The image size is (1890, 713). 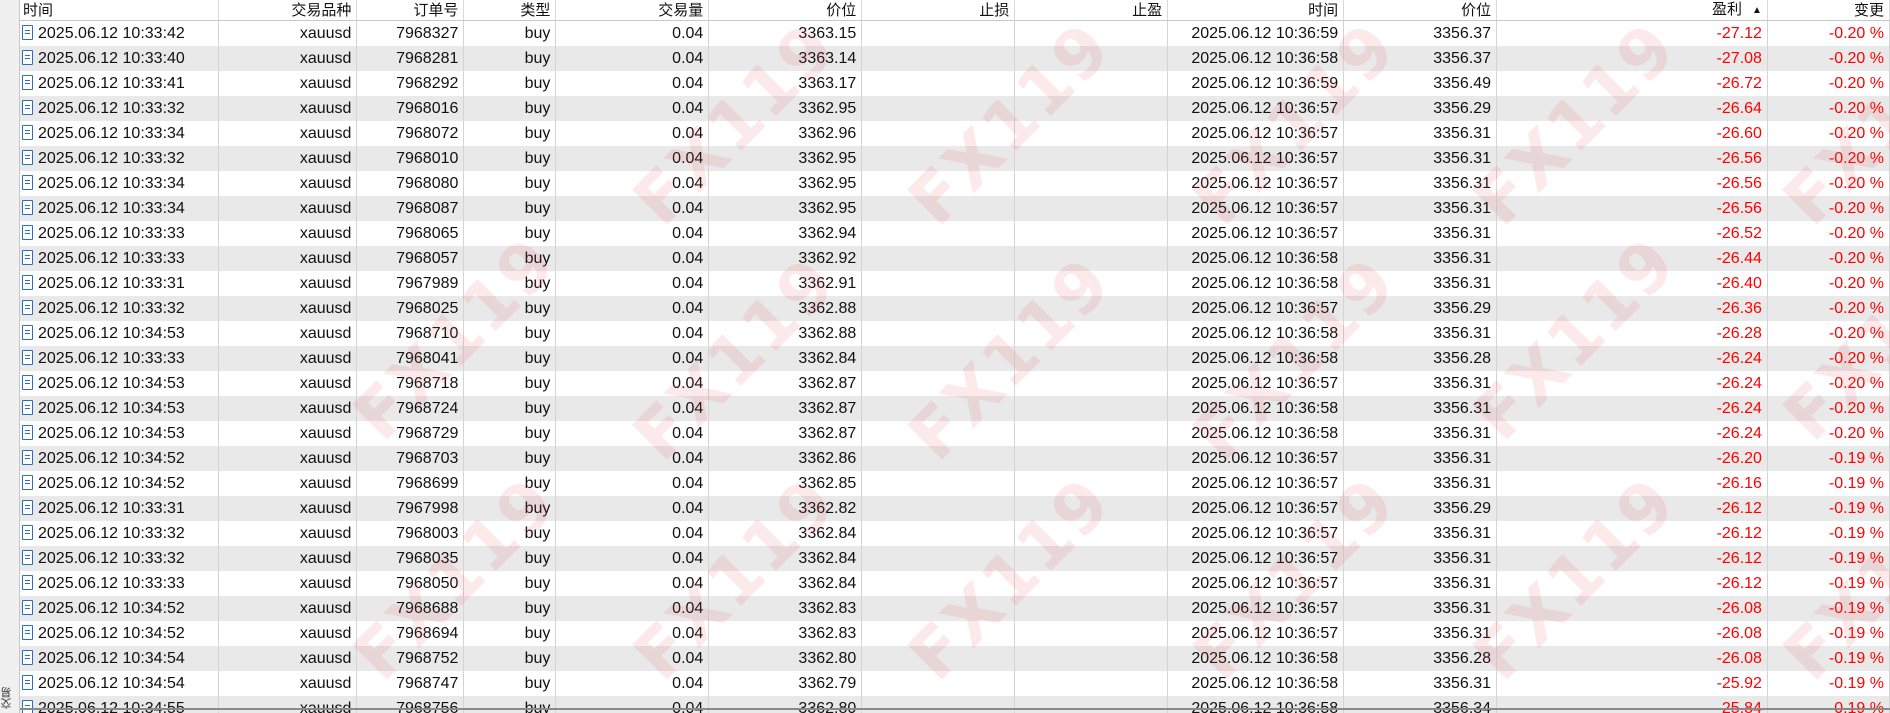 What do you see at coordinates (111, 458) in the screenshot?
I see `open-time-text: 2025.06.12 10:34:52` at bounding box center [111, 458].